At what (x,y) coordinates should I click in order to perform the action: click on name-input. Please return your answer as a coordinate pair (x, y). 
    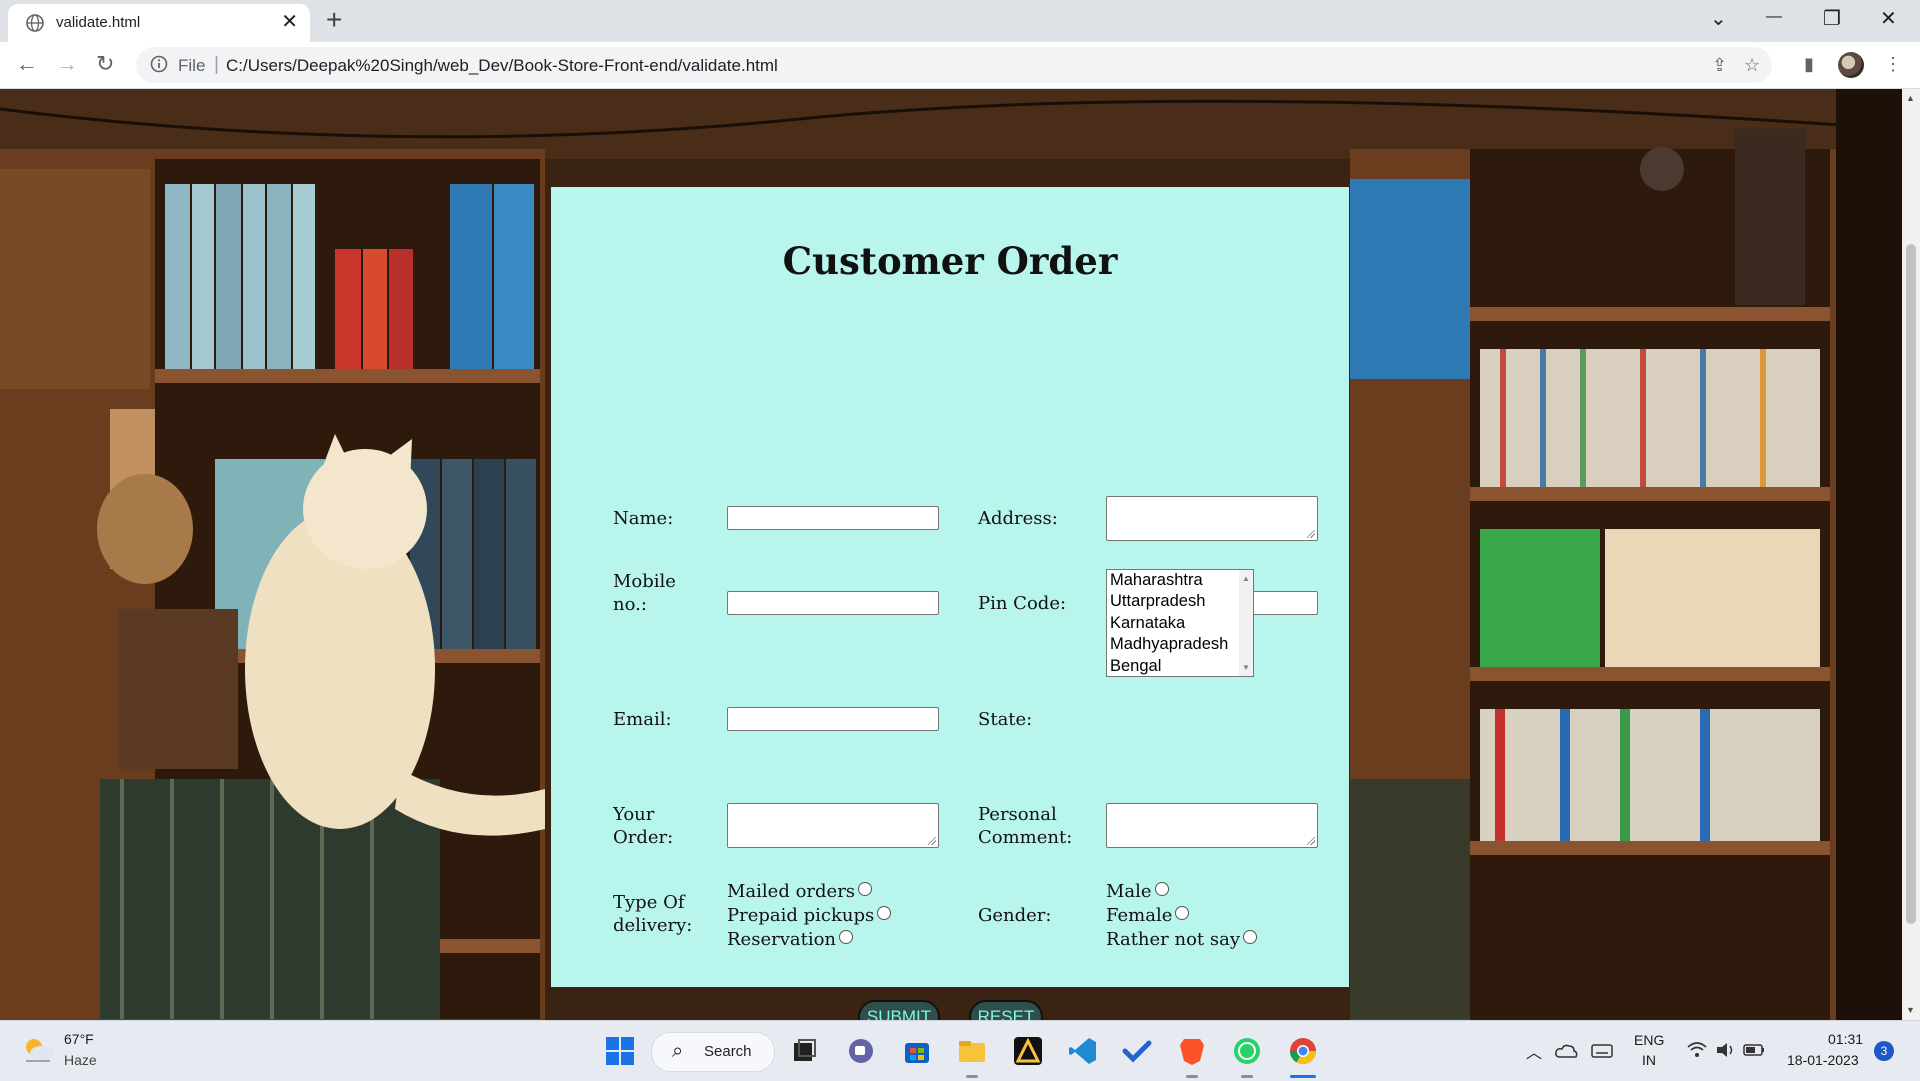
    Looking at the image, I should click on (833, 518).